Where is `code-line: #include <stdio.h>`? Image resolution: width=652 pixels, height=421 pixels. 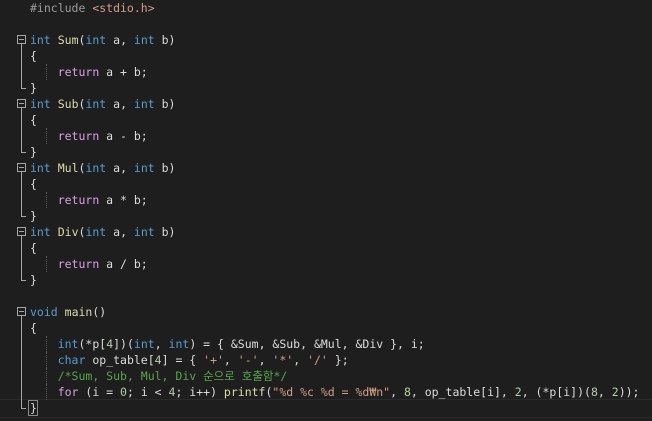 code-line: #include <stdio.h> is located at coordinates (326, 8).